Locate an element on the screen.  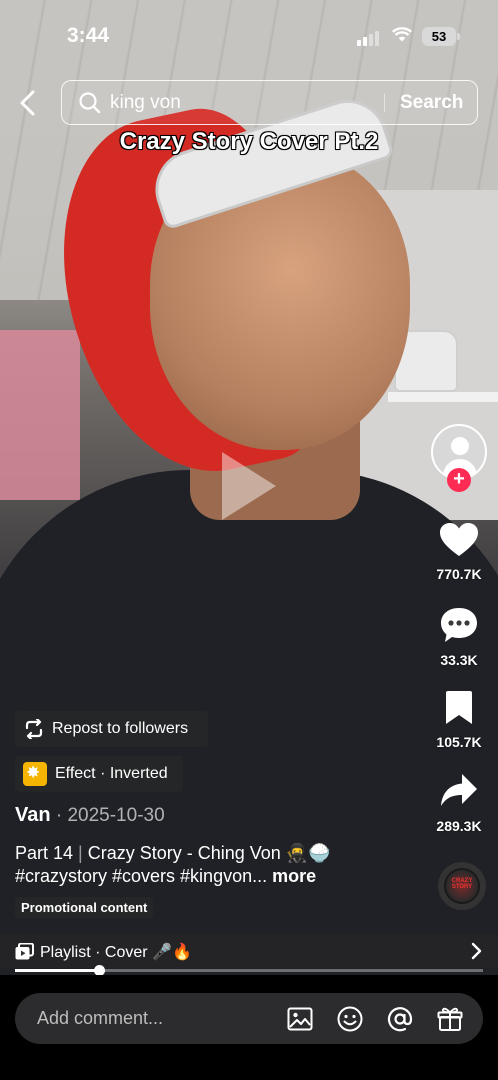
heart-icon is located at coordinates (459, 540).